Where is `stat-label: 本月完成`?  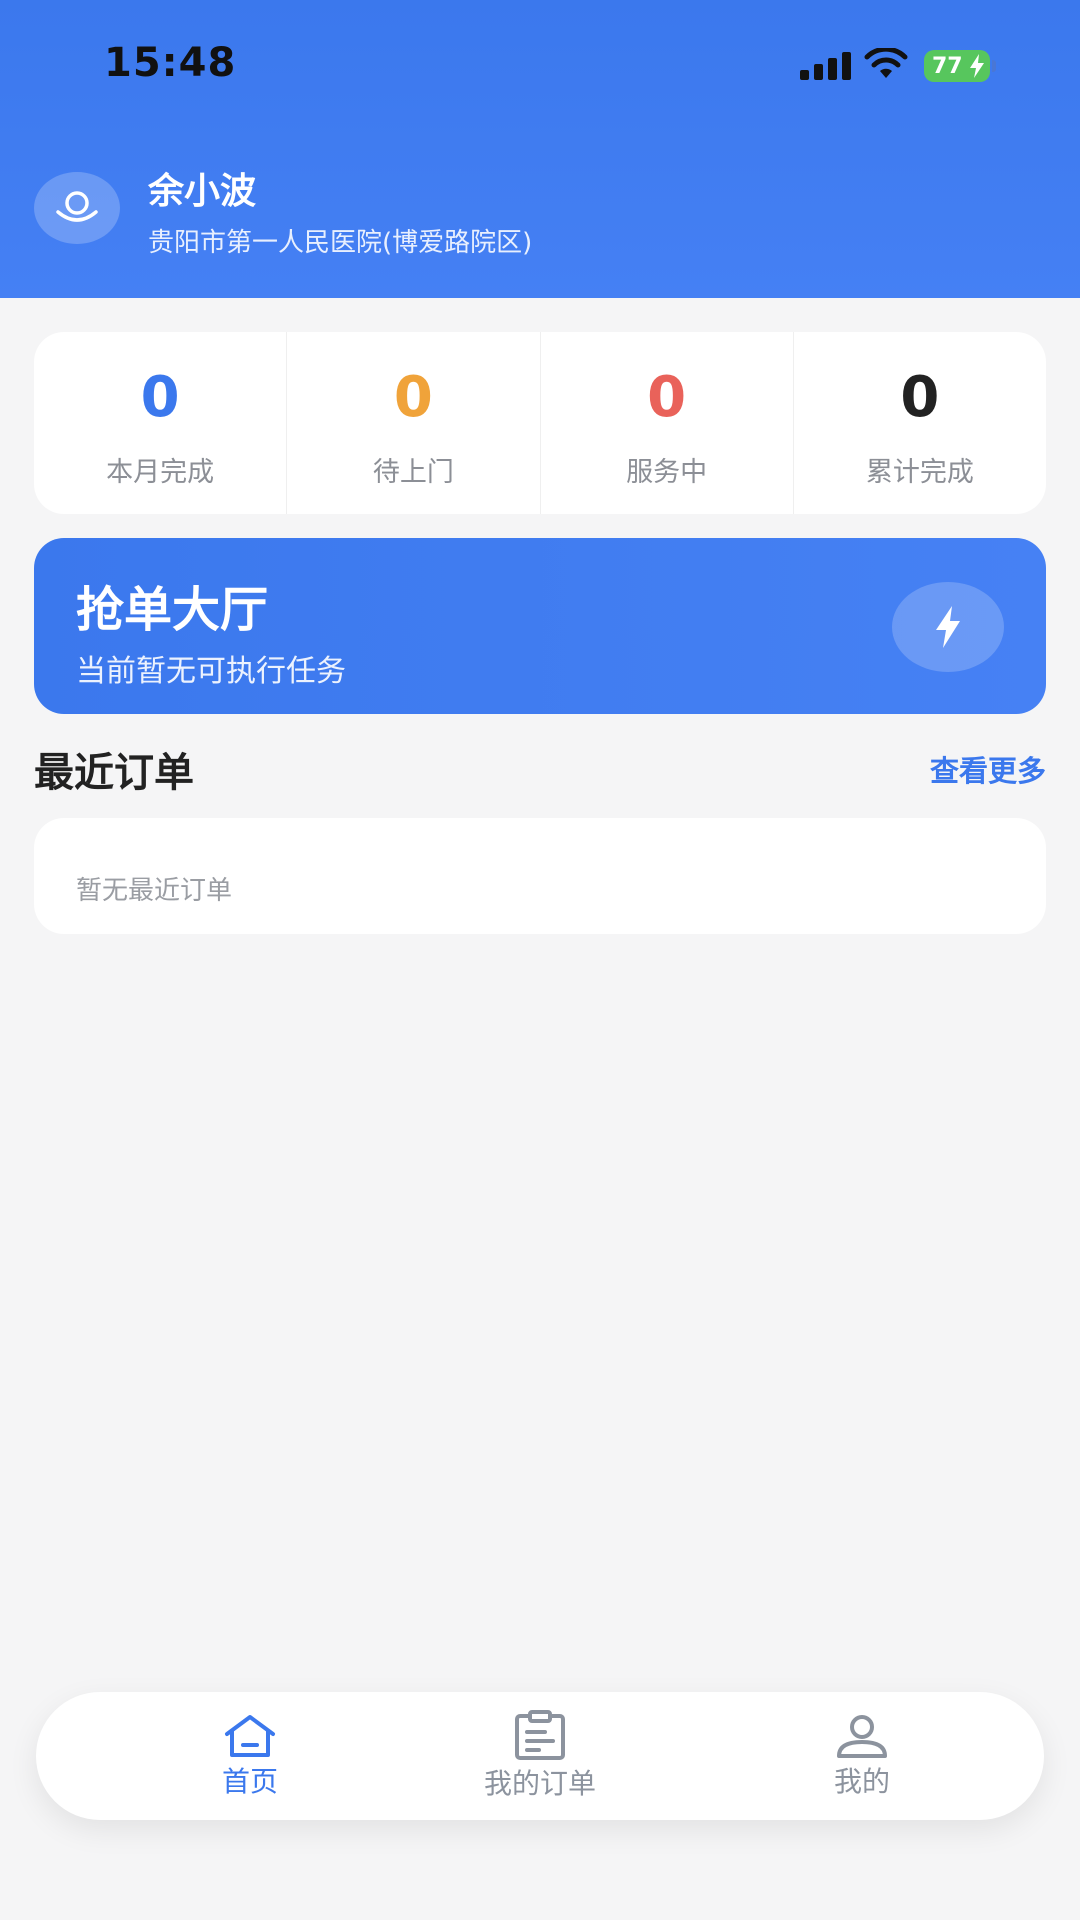 stat-label: 本月完成 is located at coordinates (160, 472).